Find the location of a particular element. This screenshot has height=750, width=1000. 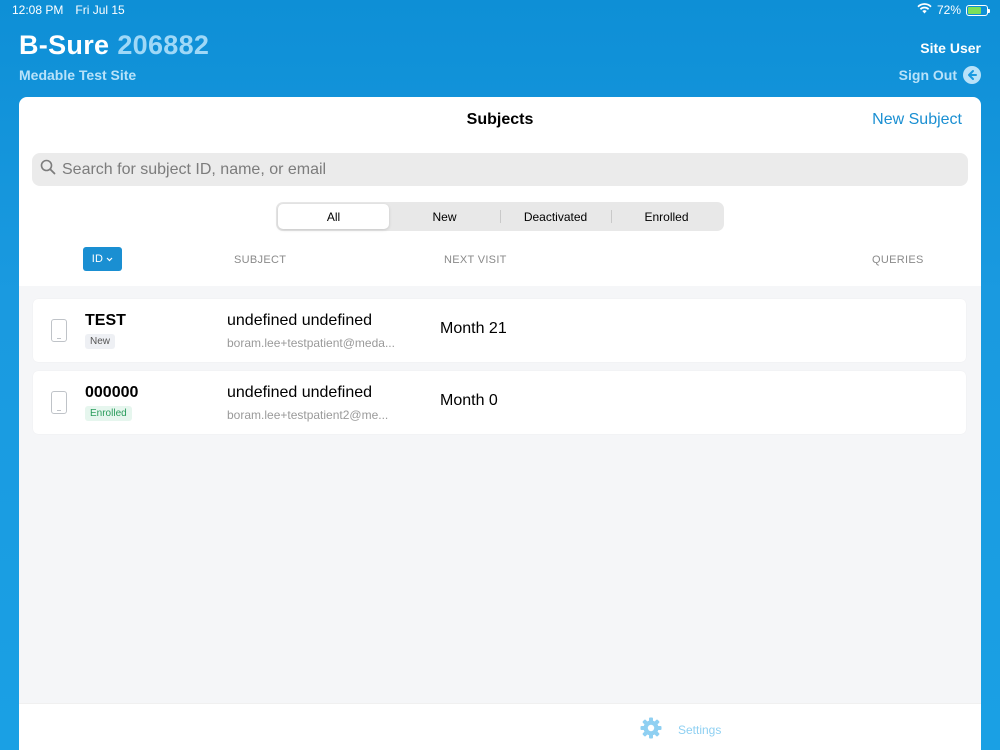

search-icon is located at coordinates (48, 169).